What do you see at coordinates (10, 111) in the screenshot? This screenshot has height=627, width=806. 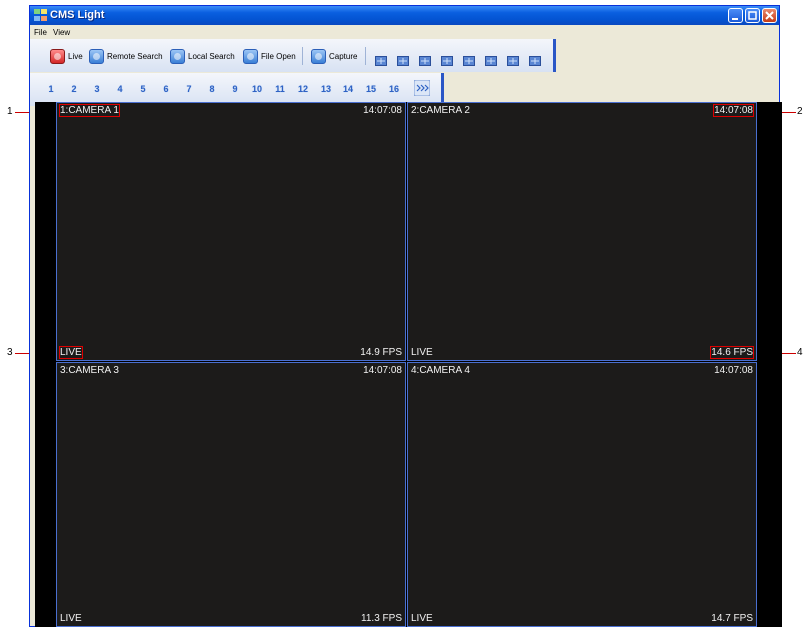 I see `callout-1-label: 1` at bounding box center [10, 111].